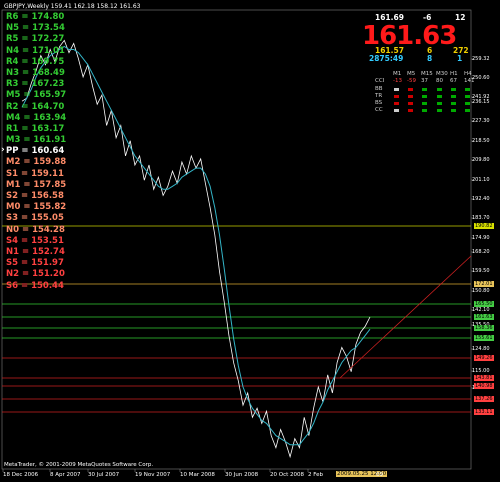 This screenshot has height=482, width=500. Describe the element at coordinates (35, 251) in the screenshot. I see `pivot-level: N1 = 152.74` at that location.